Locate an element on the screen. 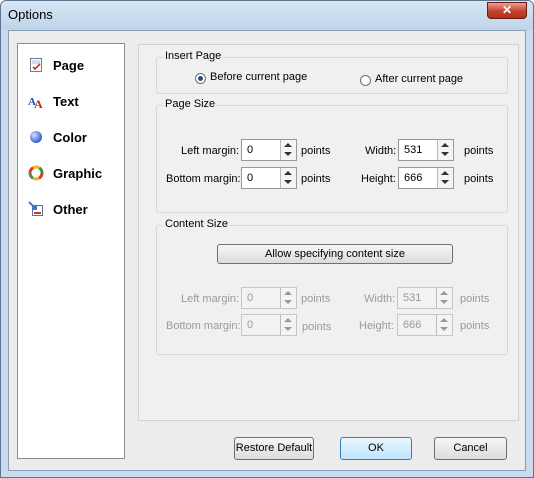 The height and width of the screenshot is (478, 534). sidebar-item-label: Text is located at coordinates (66, 101).